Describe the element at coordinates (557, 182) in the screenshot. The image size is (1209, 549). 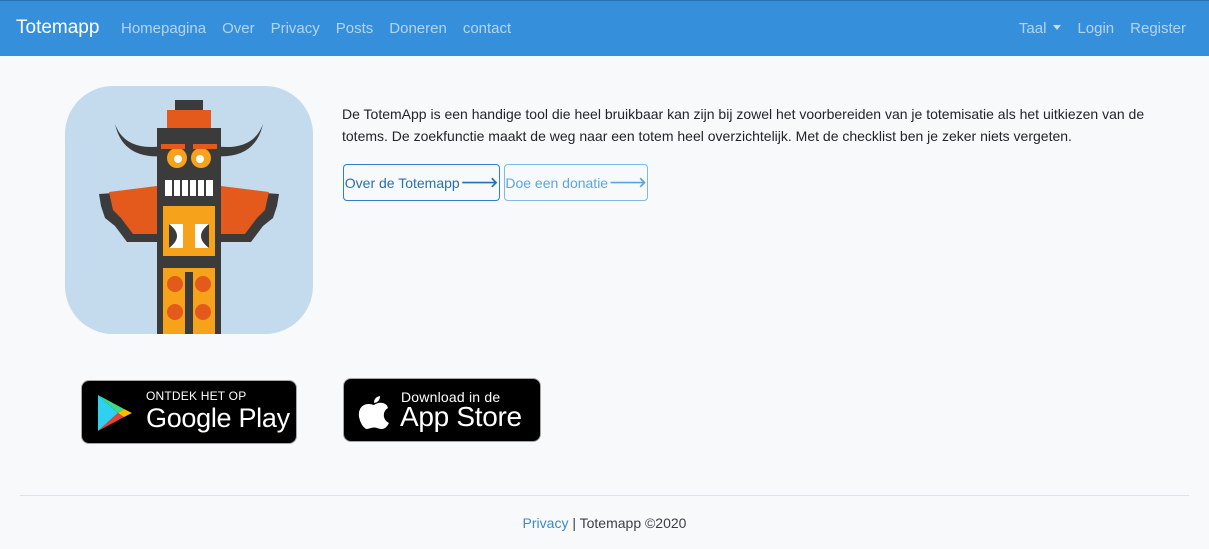
I see `donate-button-label: Doe een donatie` at that location.